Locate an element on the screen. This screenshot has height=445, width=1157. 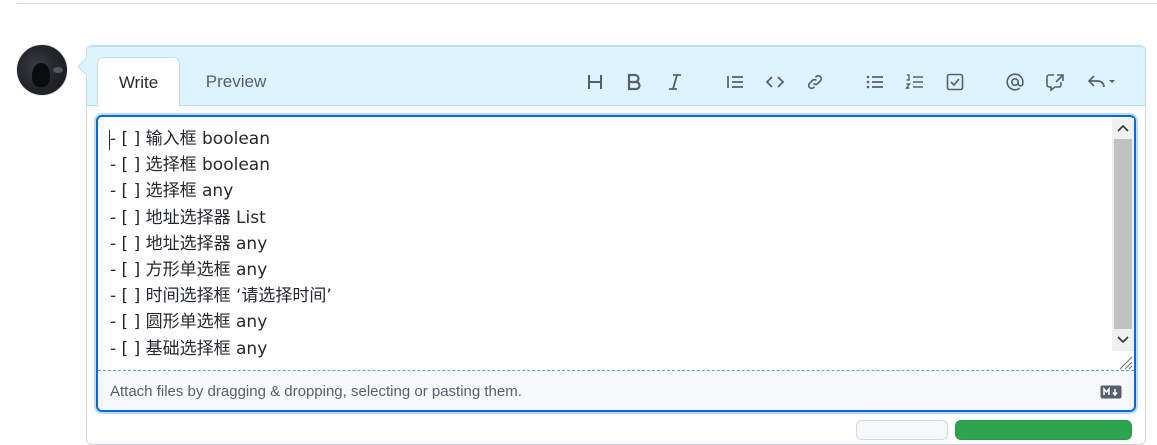
submit-button is located at coordinates (1043, 430).